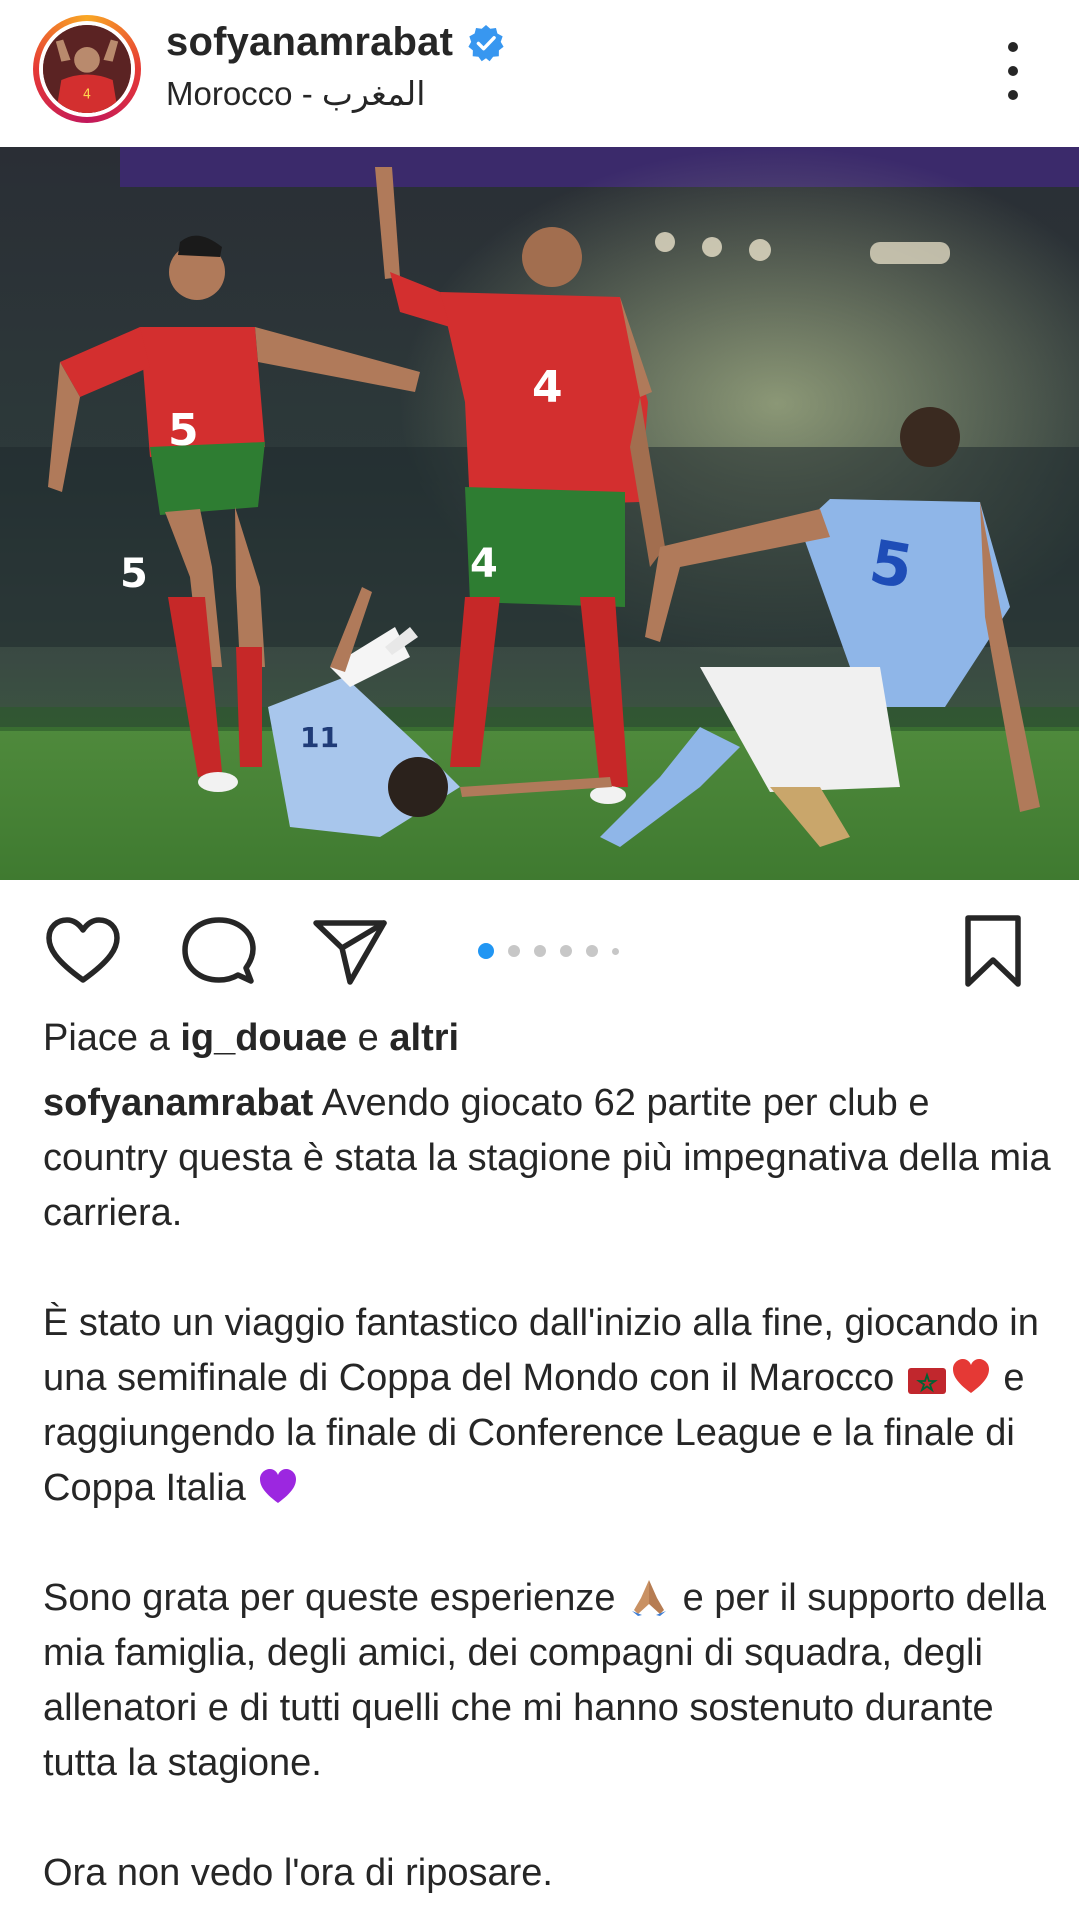 The image size is (1079, 1912). What do you see at coordinates (263, 1038) in the screenshot?
I see `liked-by-user: ig_douae` at bounding box center [263, 1038].